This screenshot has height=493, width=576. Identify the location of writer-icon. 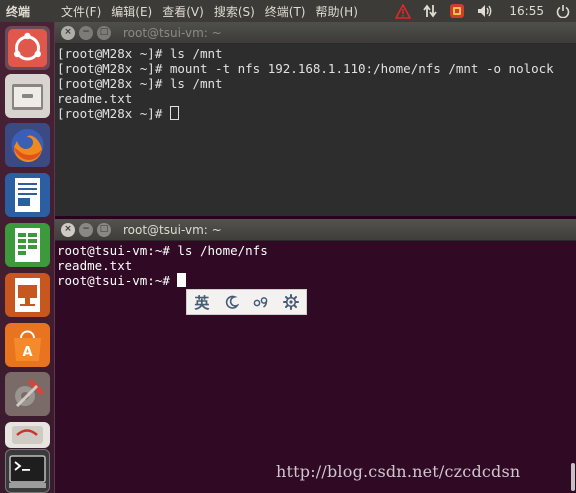
(27, 195).